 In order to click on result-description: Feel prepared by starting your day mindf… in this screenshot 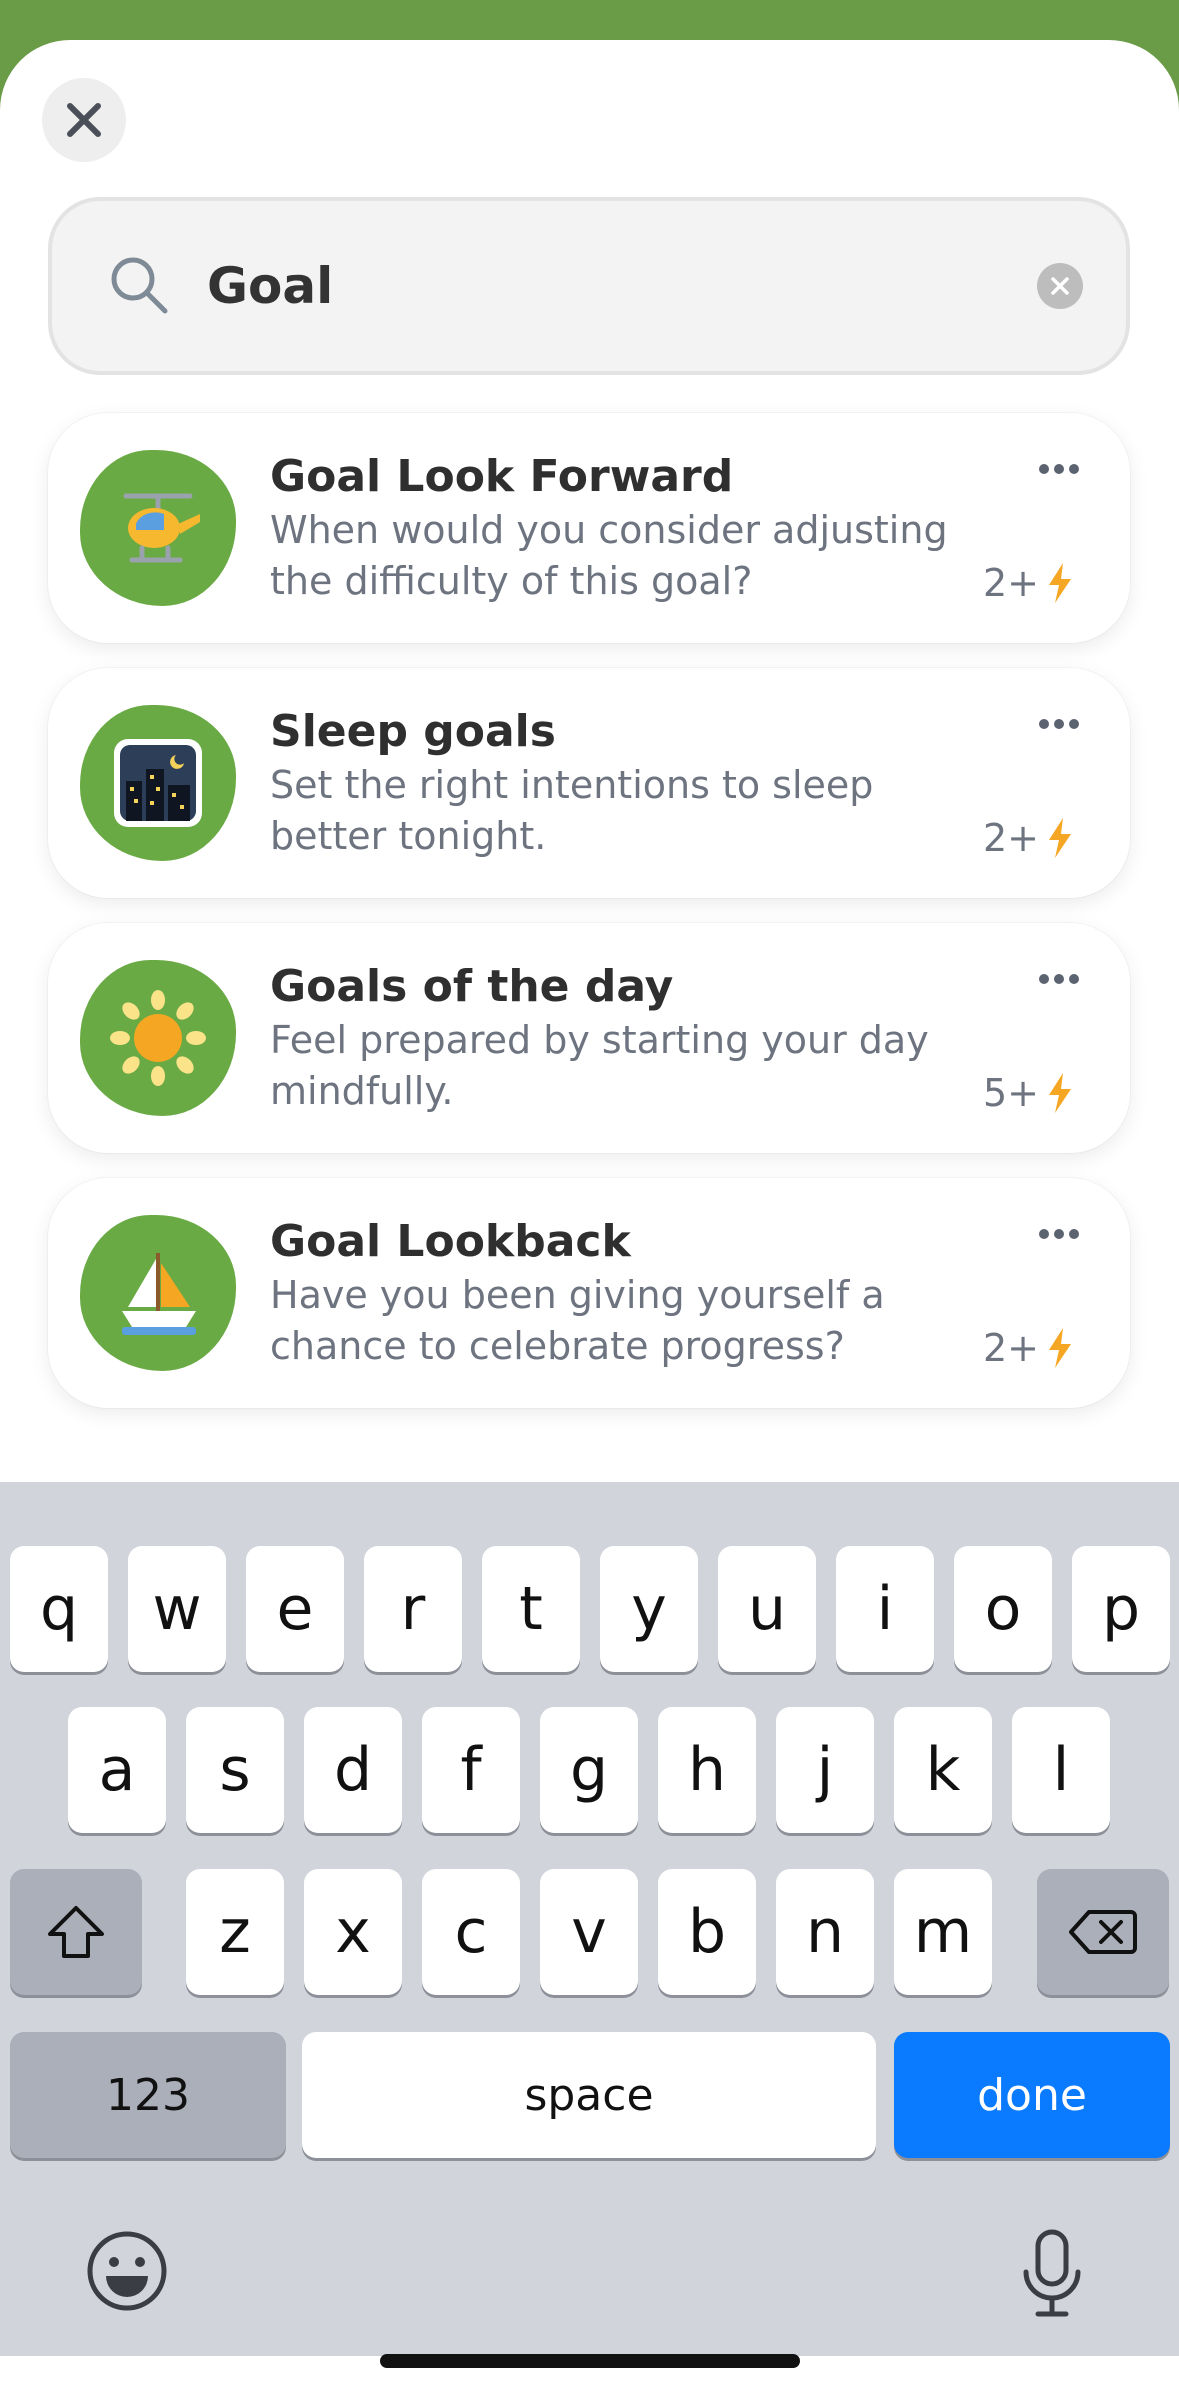, I will do `click(599, 1065)`.